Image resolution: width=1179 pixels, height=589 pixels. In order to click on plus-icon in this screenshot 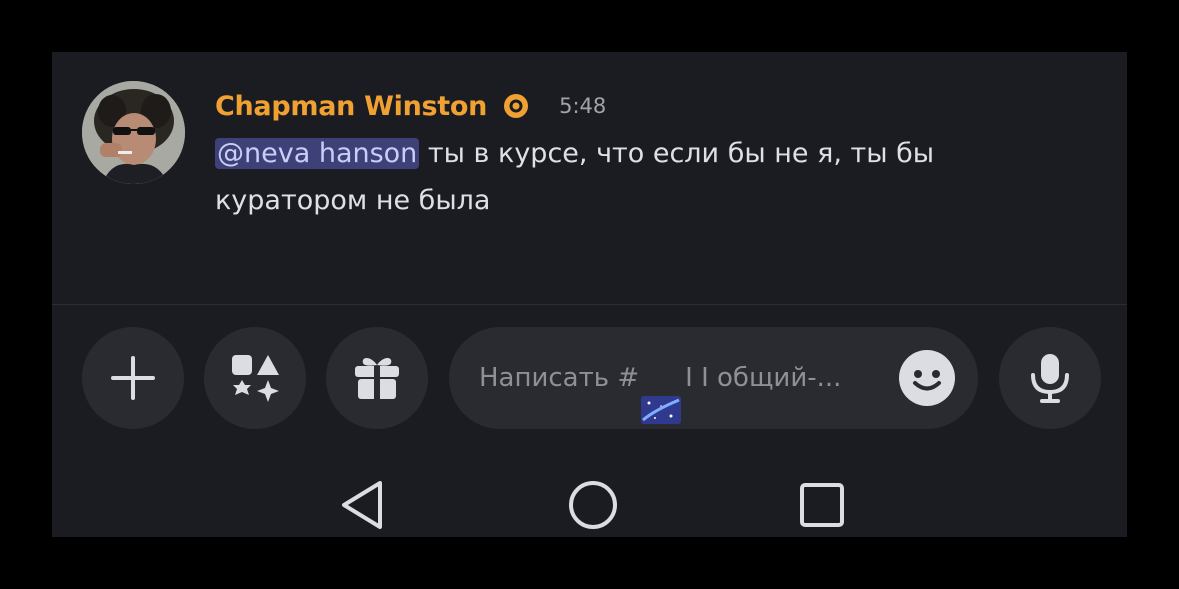, I will do `click(133, 378)`.